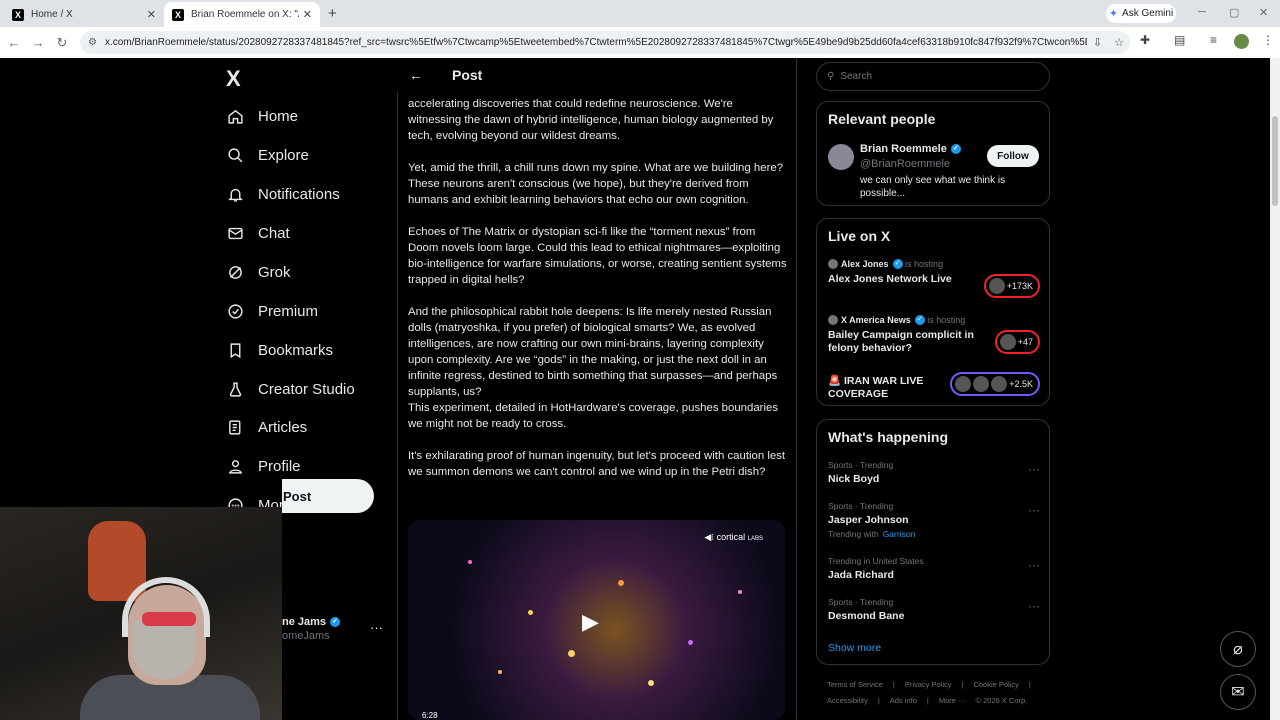 The height and width of the screenshot is (720, 1280). I want to click on live-title: Alex Jones Network Live, so click(890, 279).